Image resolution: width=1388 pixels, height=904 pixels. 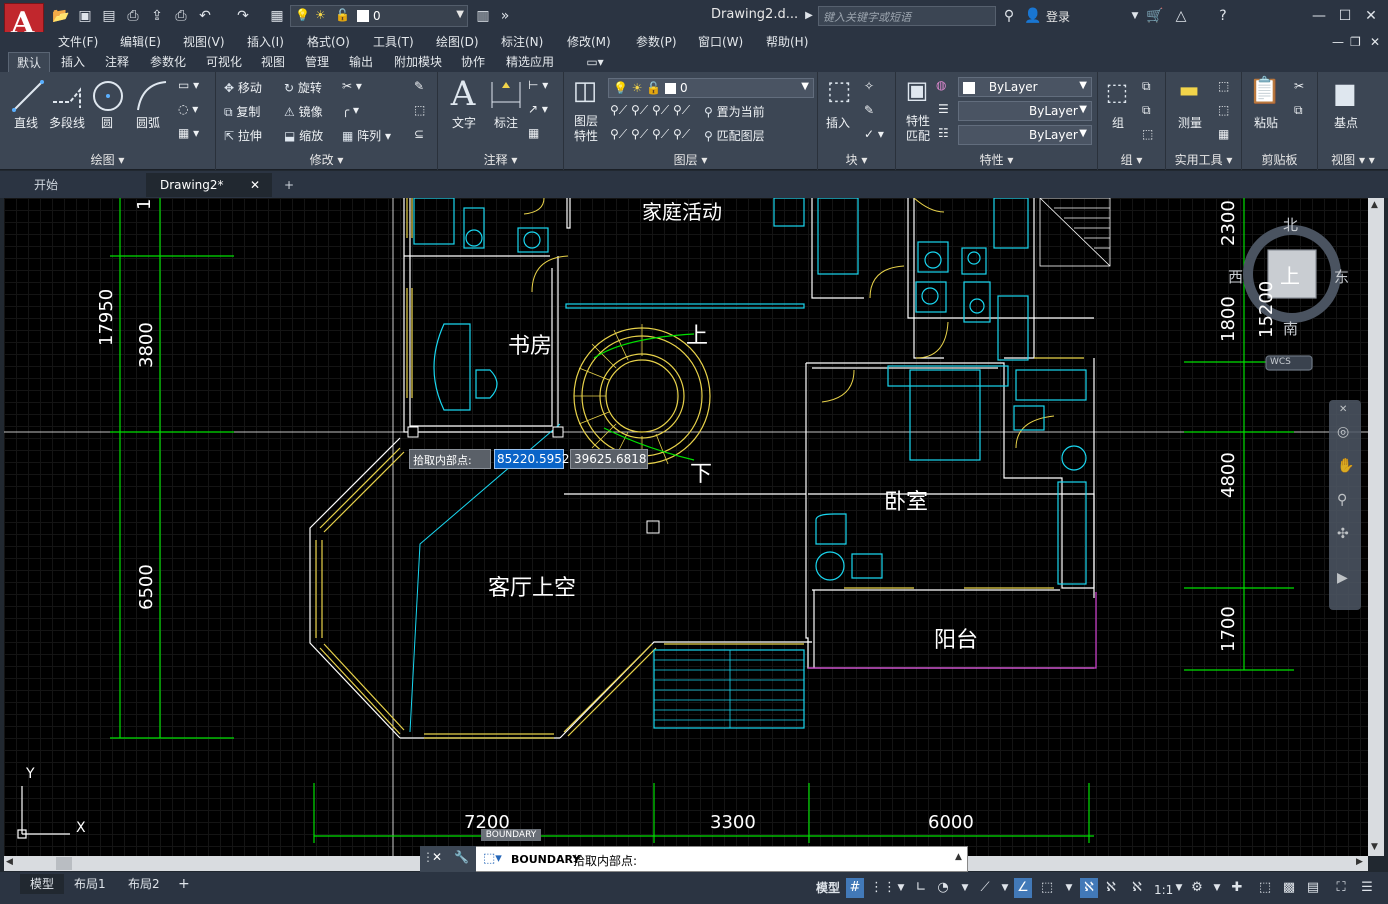 What do you see at coordinates (532, 459) in the screenshot?
I see `coord-x-input: 85220.5952` at bounding box center [532, 459].